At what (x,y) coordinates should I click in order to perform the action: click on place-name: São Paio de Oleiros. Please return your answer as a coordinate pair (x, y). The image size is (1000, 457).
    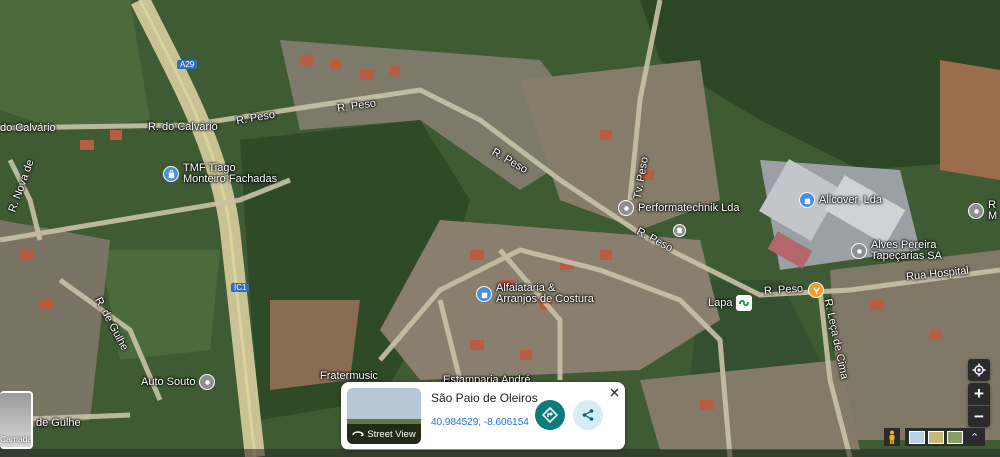
    Looking at the image, I should click on (484, 398).